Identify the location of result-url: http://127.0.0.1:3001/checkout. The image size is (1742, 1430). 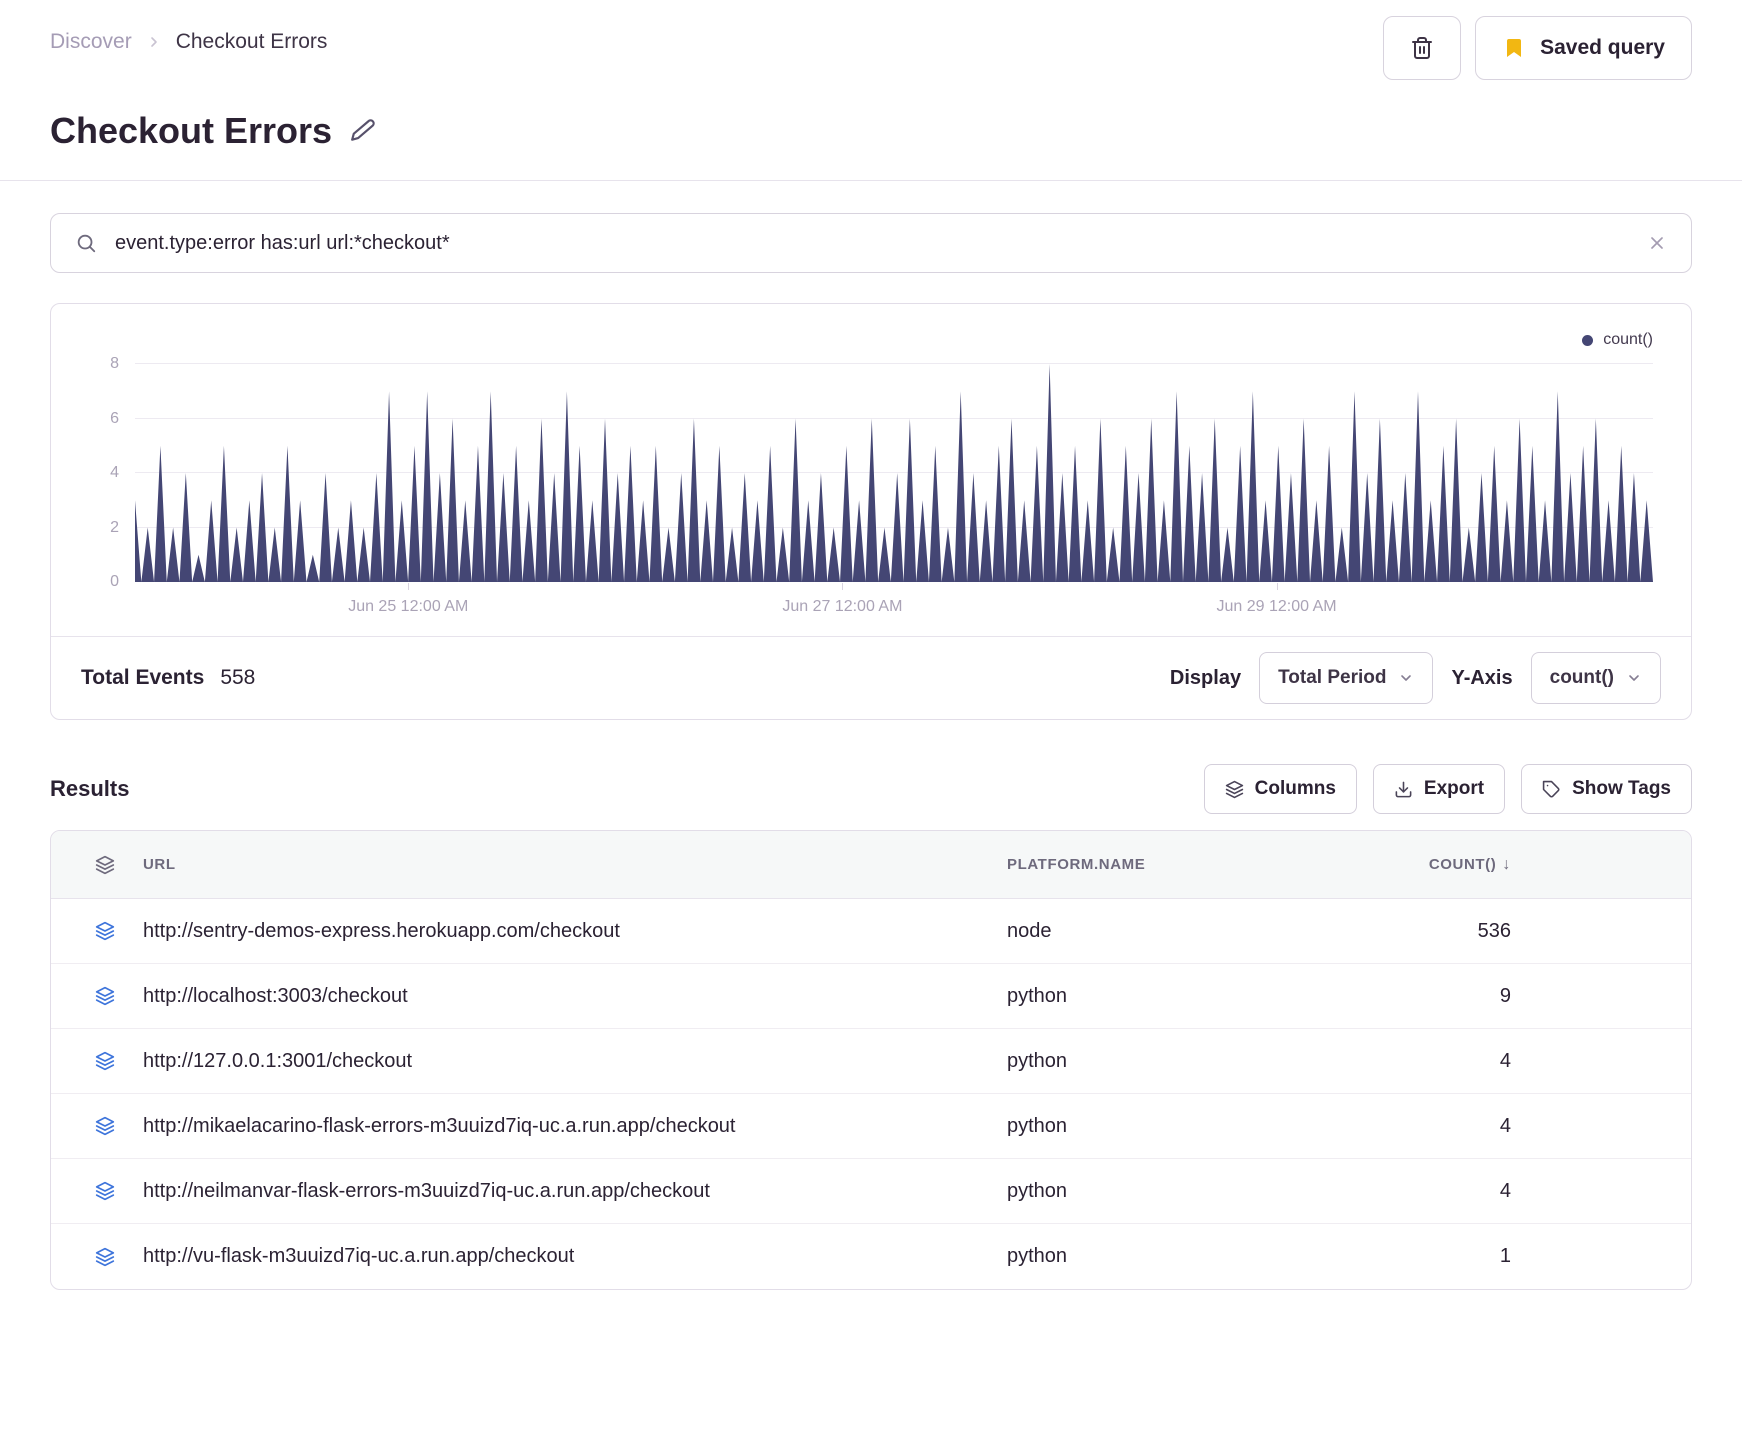
(575, 1061).